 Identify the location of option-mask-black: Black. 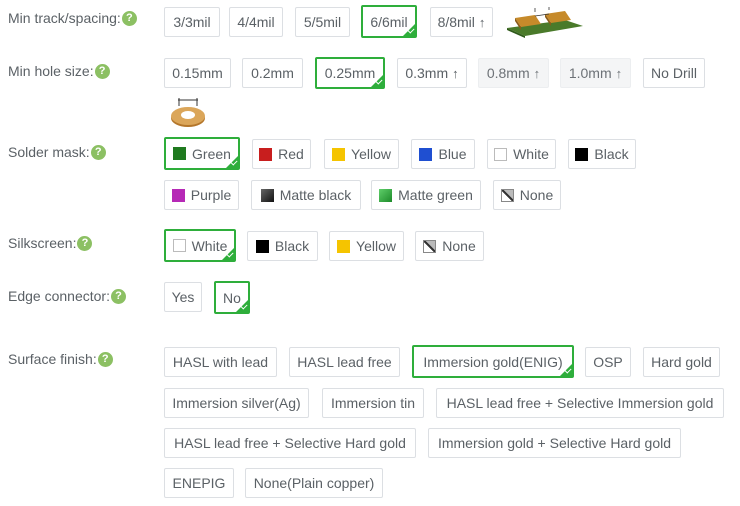
(602, 154).